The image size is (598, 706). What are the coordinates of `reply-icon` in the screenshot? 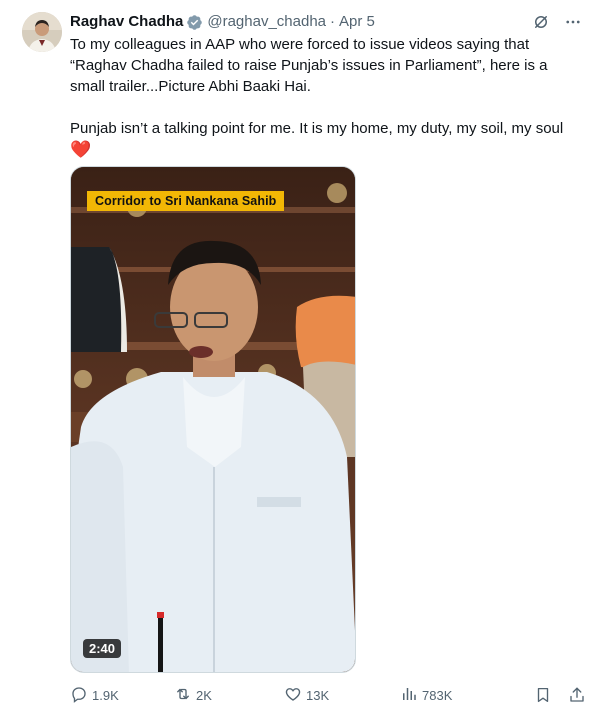 It's located at (79, 695).